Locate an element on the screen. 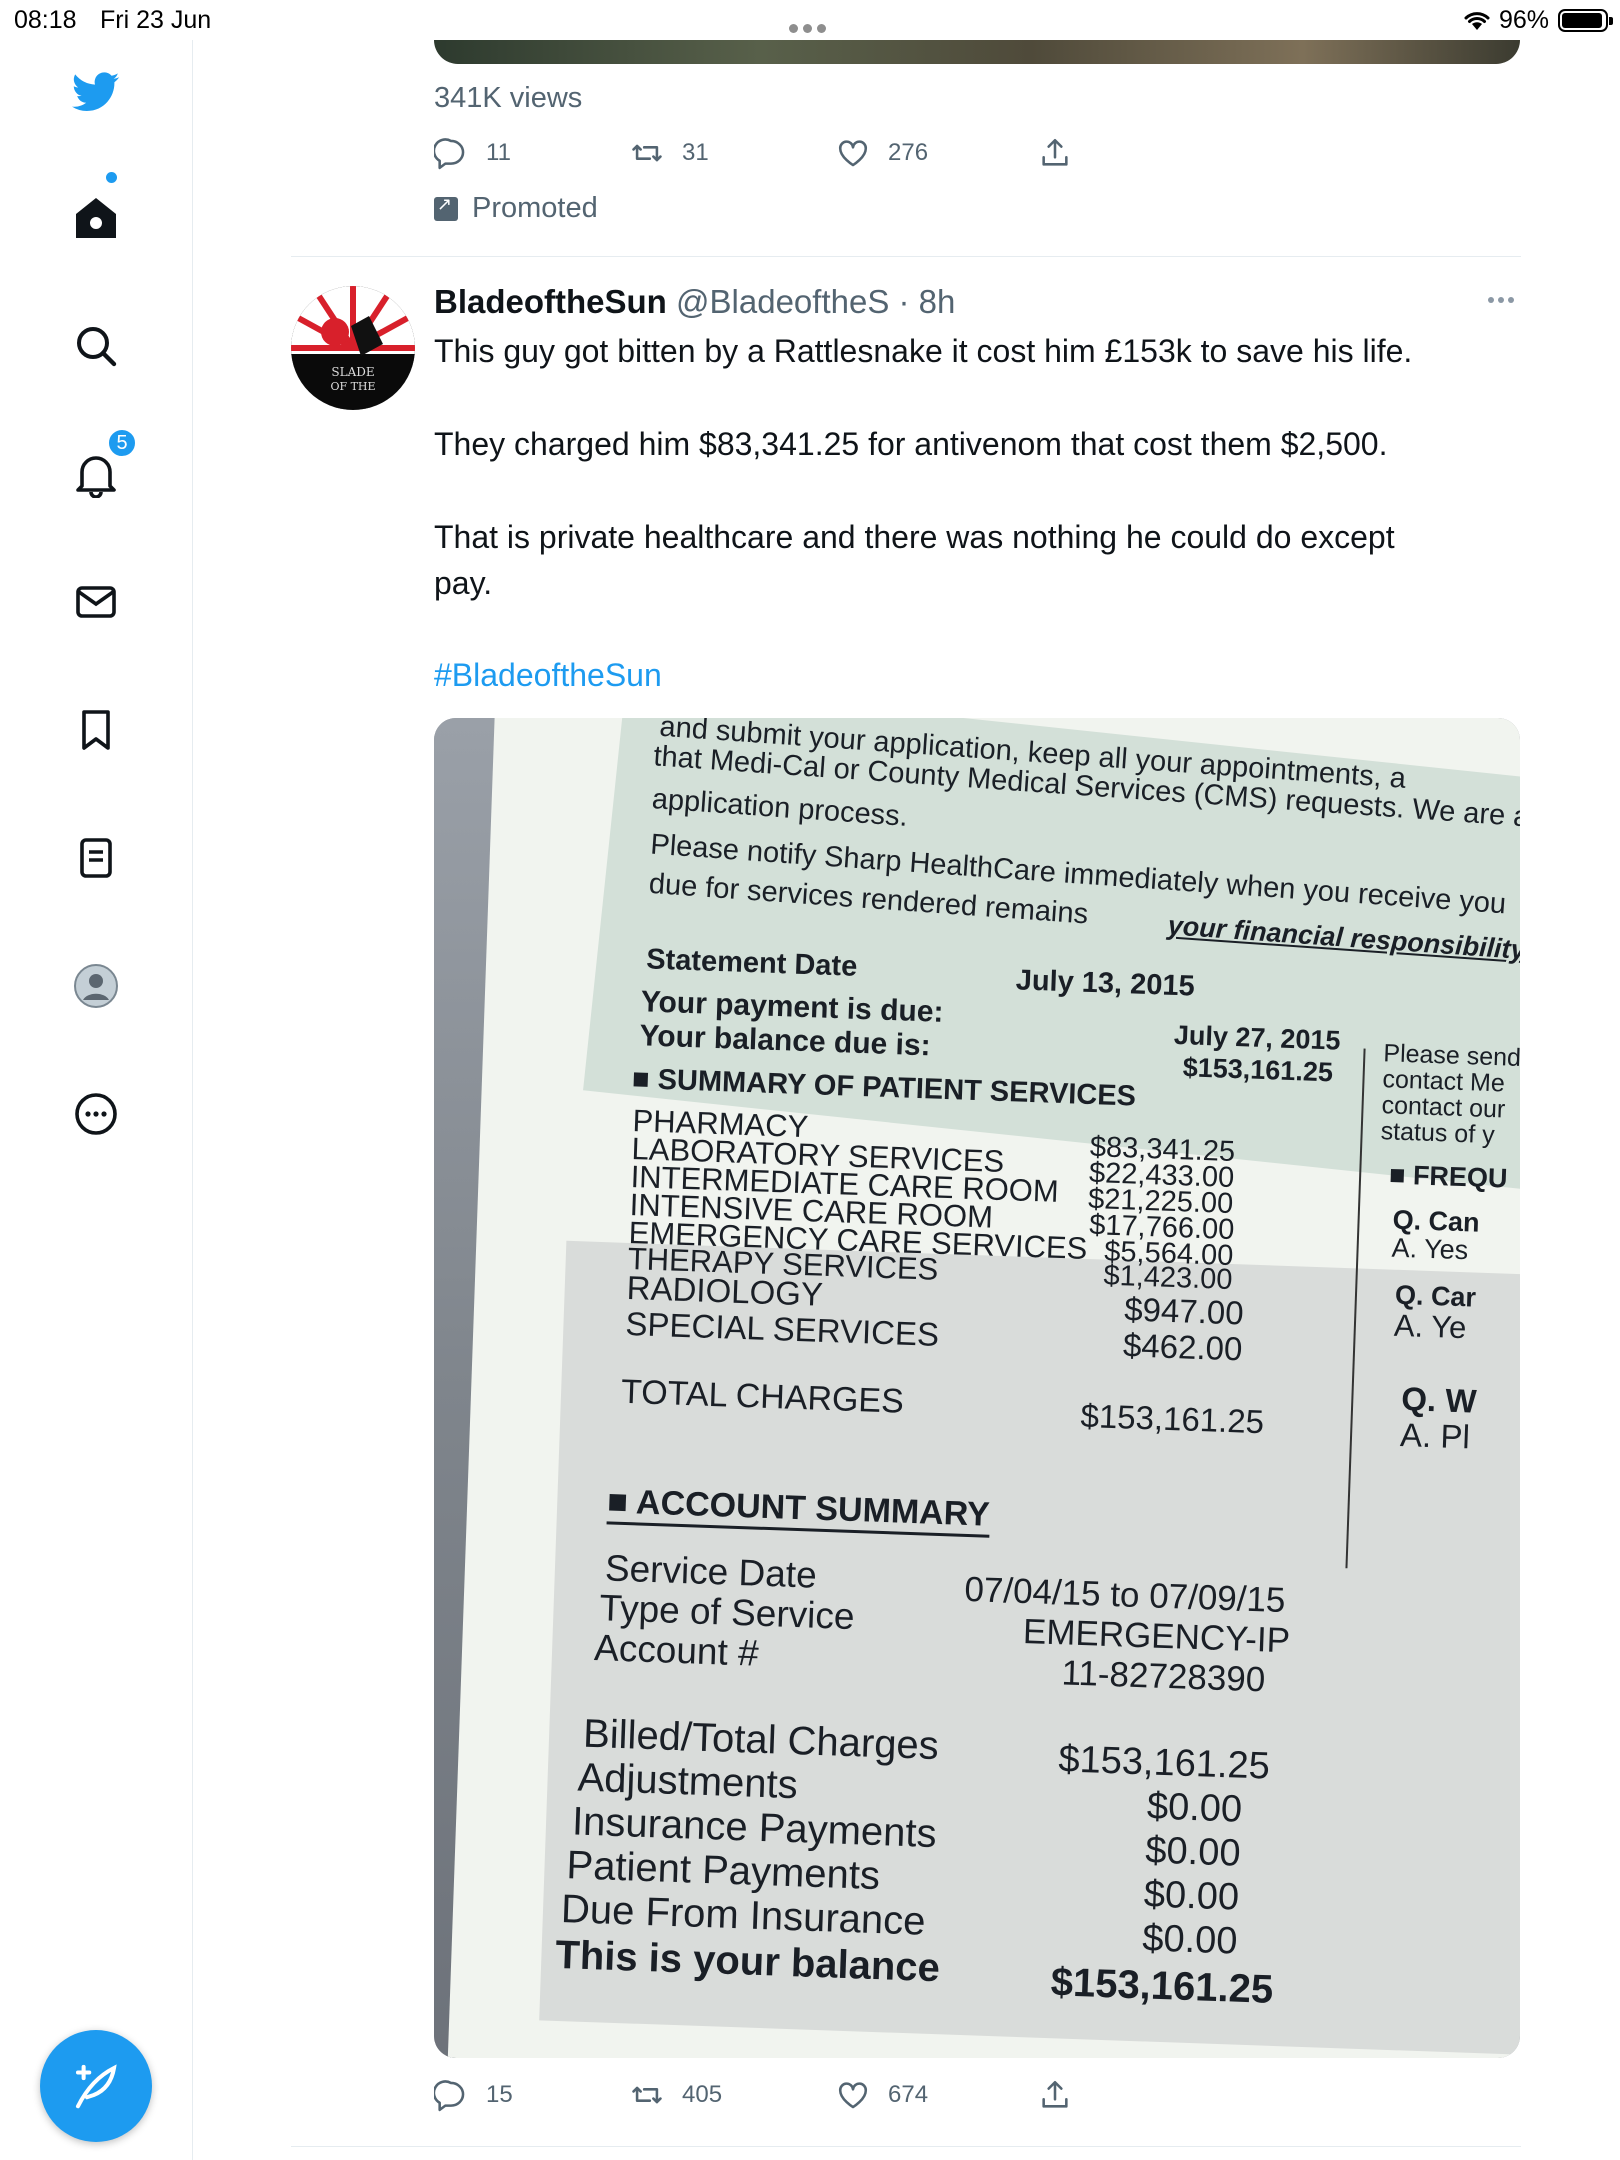 This screenshot has width=1620, height=2160. bookmarks-icon is located at coordinates (96, 730).